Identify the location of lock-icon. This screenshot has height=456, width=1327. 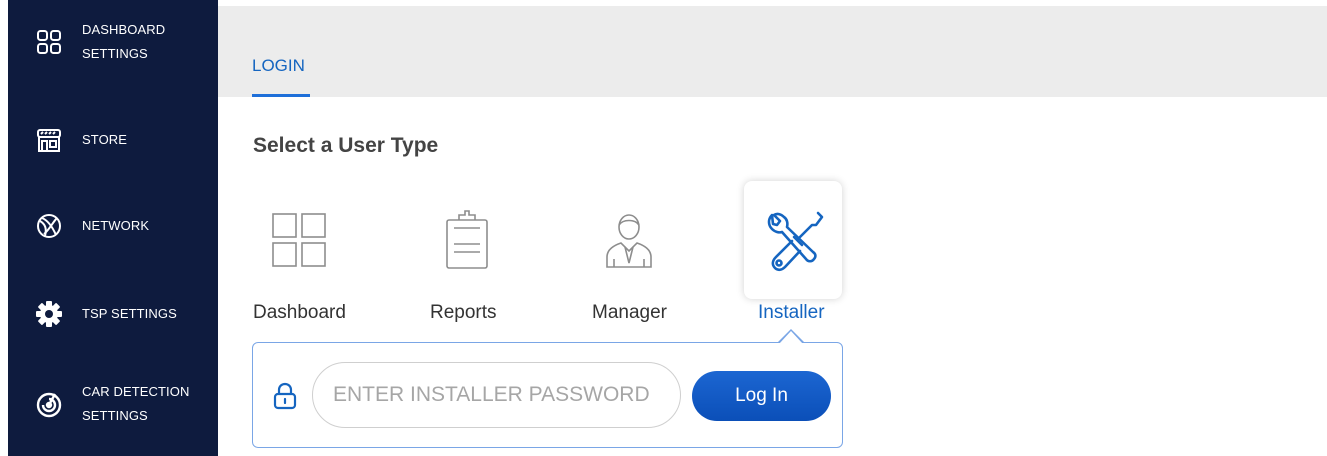
(285, 396).